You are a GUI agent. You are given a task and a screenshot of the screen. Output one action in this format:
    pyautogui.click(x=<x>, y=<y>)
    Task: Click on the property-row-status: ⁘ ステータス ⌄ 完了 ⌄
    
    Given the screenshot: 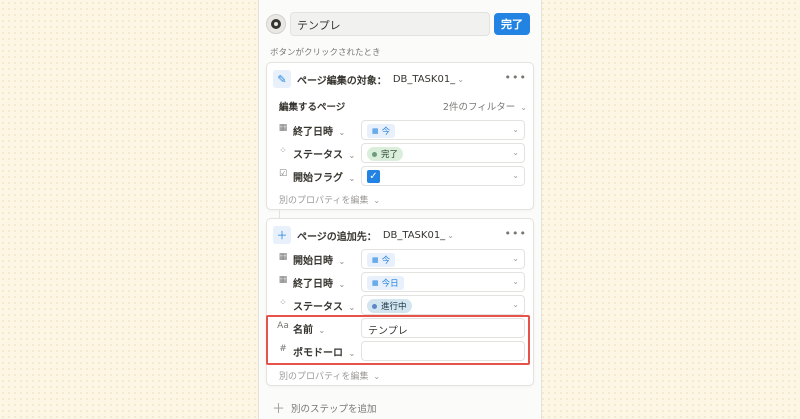 What is the action you would take?
    pyautogui.click(x=401, y=153)
    